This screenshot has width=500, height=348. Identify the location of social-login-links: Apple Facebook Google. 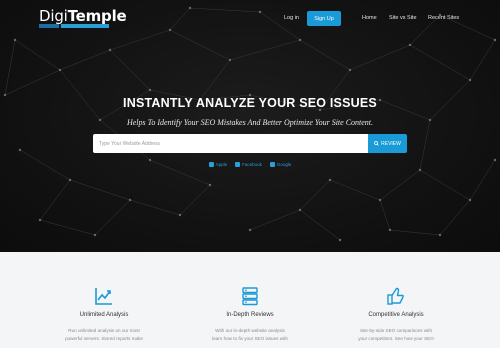
(250, 164).